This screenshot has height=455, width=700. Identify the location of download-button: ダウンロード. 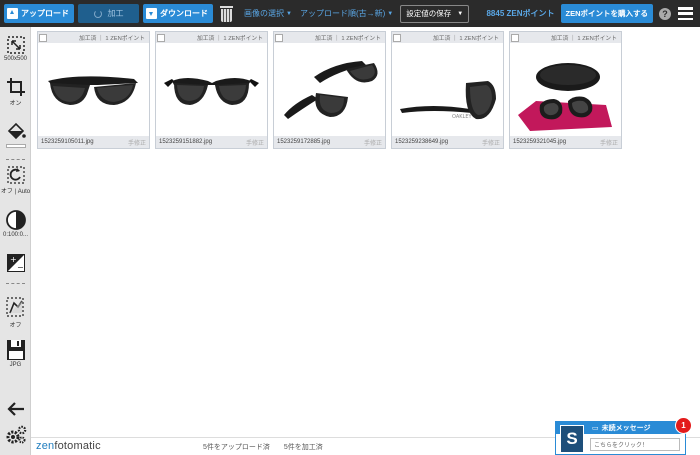
(178, 13).